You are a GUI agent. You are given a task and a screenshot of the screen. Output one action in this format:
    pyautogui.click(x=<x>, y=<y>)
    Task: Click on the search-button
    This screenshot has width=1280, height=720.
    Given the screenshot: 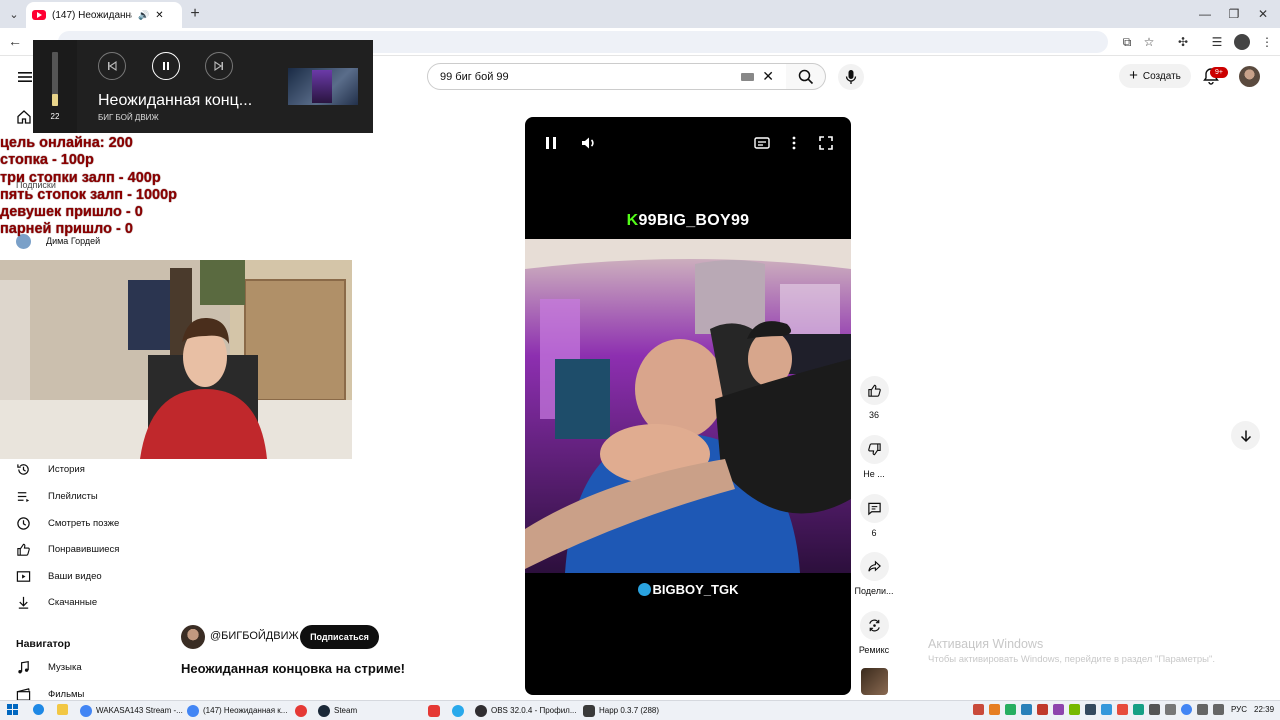 What is the action you would take?
    pyautogui.click(x=806, y=76)
    